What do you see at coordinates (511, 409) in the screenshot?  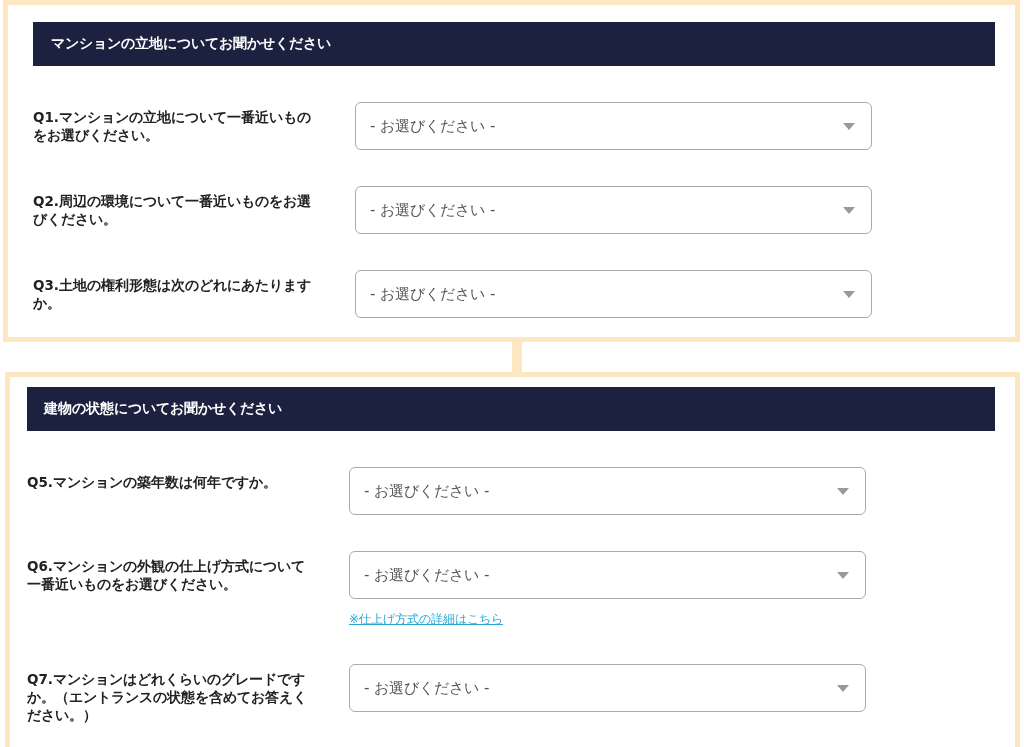 I see `section-header: 建物の状態についてお聞かせください` at bounding box center [511, 409].